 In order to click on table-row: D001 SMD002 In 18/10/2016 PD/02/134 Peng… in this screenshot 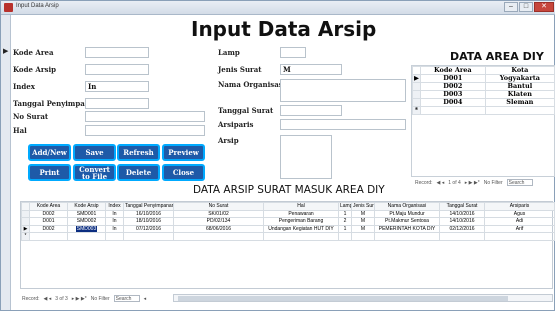, I will do `click(288, 221)`.